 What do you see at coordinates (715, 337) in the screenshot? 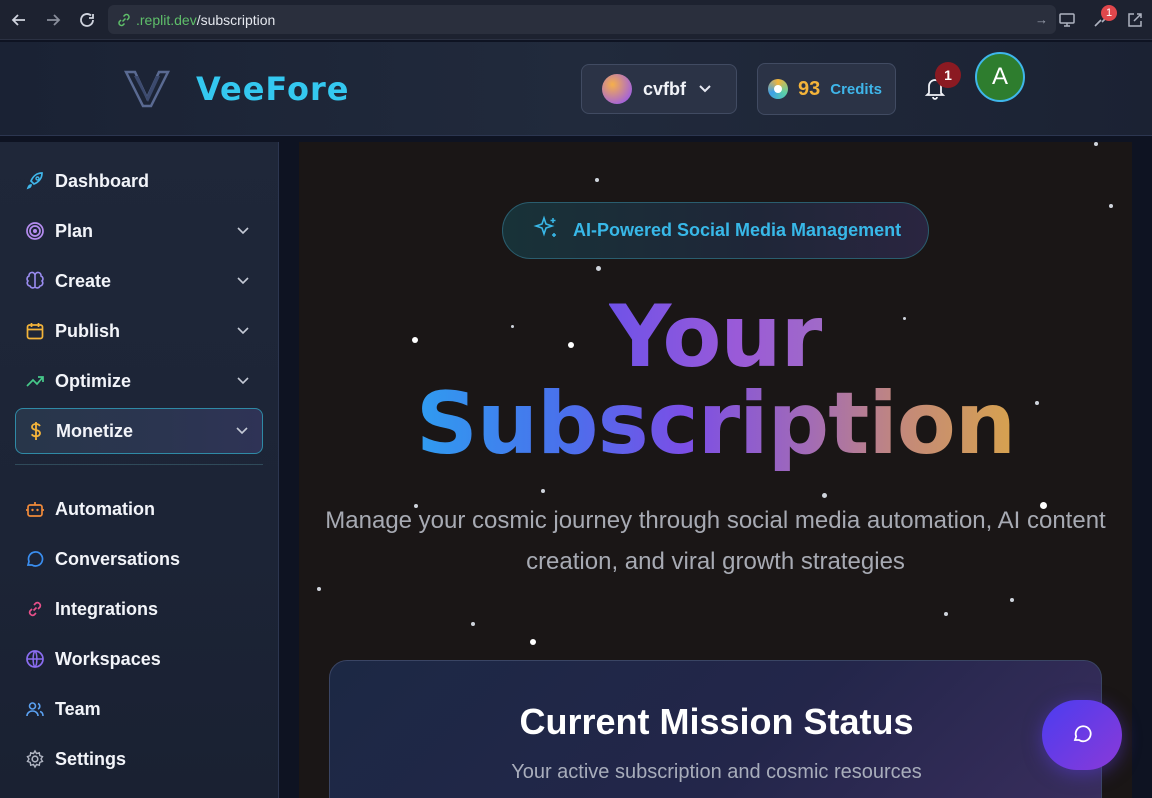
I see `hero-title-line1: Your` at bounding box center [715, 337].